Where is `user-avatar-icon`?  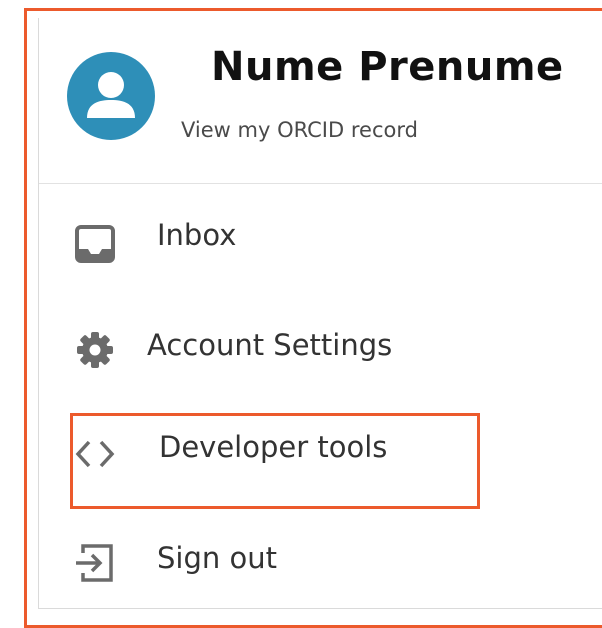
user-avatar-icon is located at coordinates (111, 96).